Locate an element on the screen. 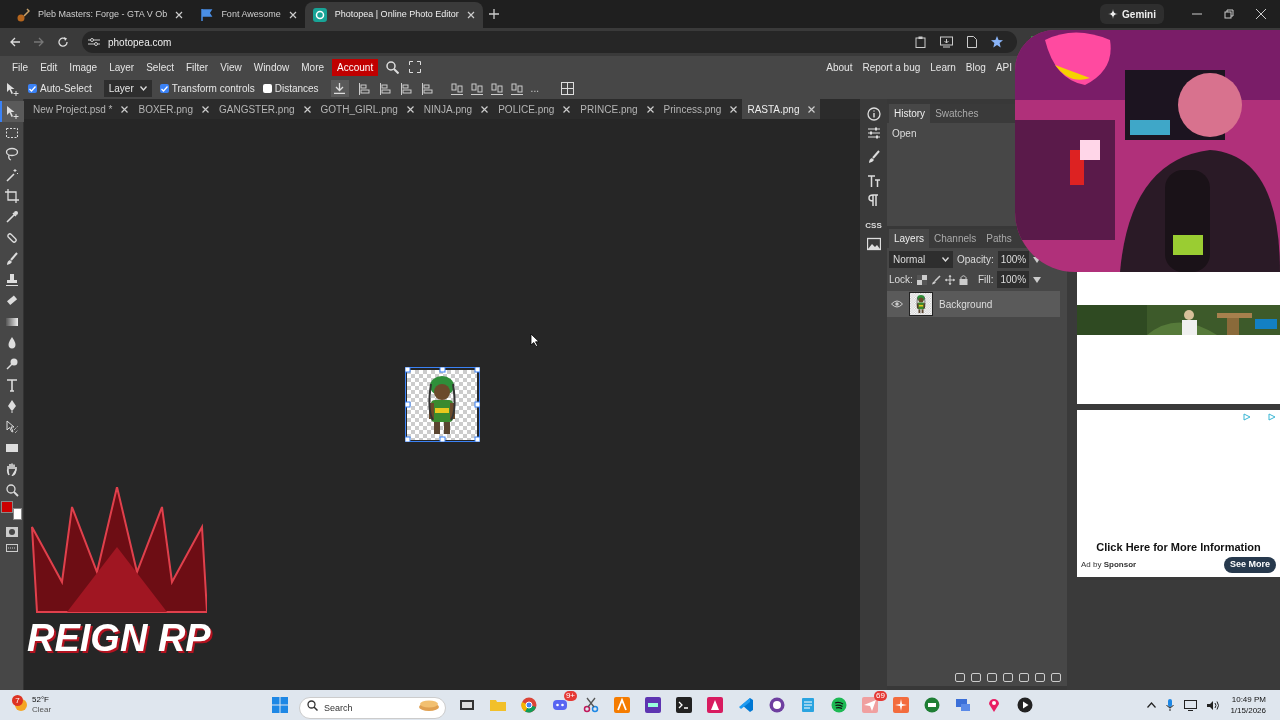 The image size is (1280, 720). tool-button is located at coordinates (12, 111).